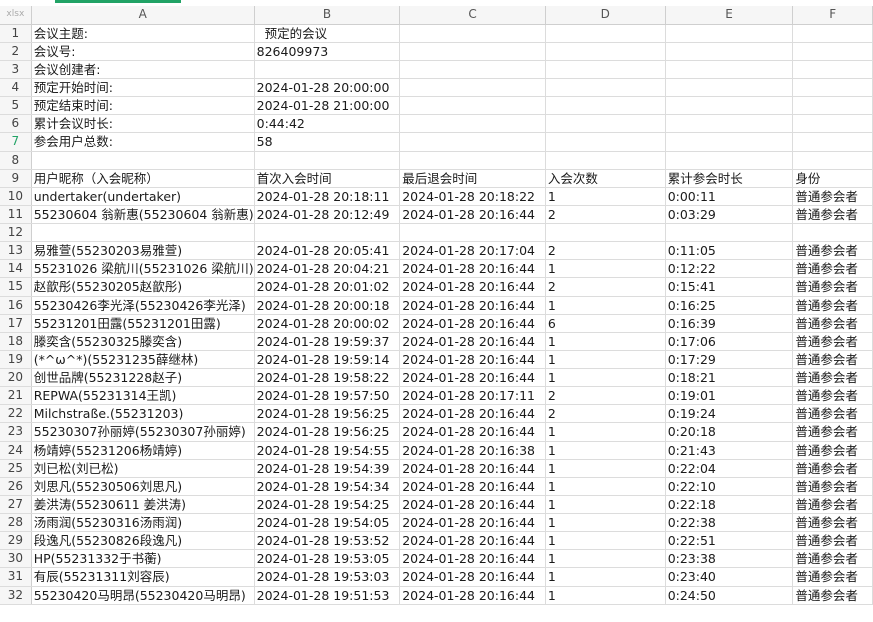 The width and height of the screenshot is (873, 622). Describe the element at coordinates (472, 559) in the screenshot. I see `cell-c30: 2024-01-28 20:16:44` at that location.